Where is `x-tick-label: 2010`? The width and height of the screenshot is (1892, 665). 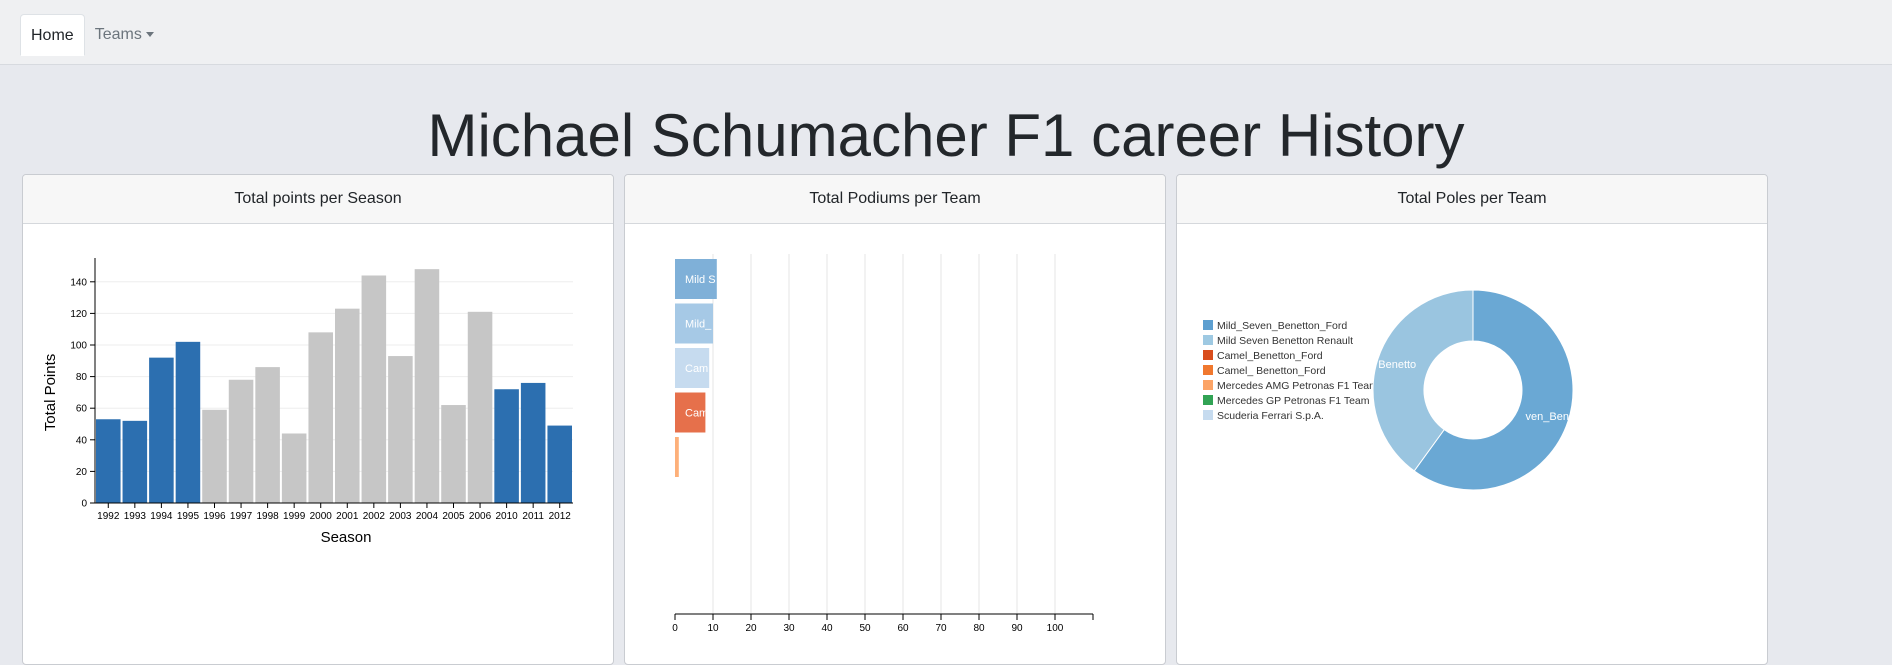
x-tick-label: 2010 is located at coordinates (506, 516).